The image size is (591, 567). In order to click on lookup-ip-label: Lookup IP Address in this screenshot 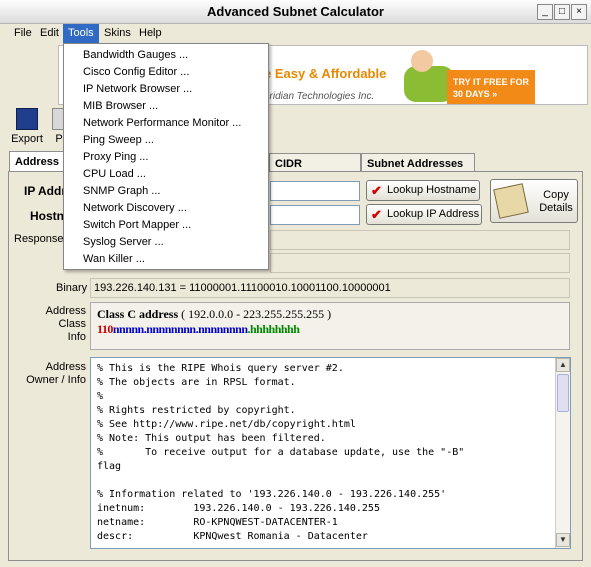, I will do `click(433, 214)`.